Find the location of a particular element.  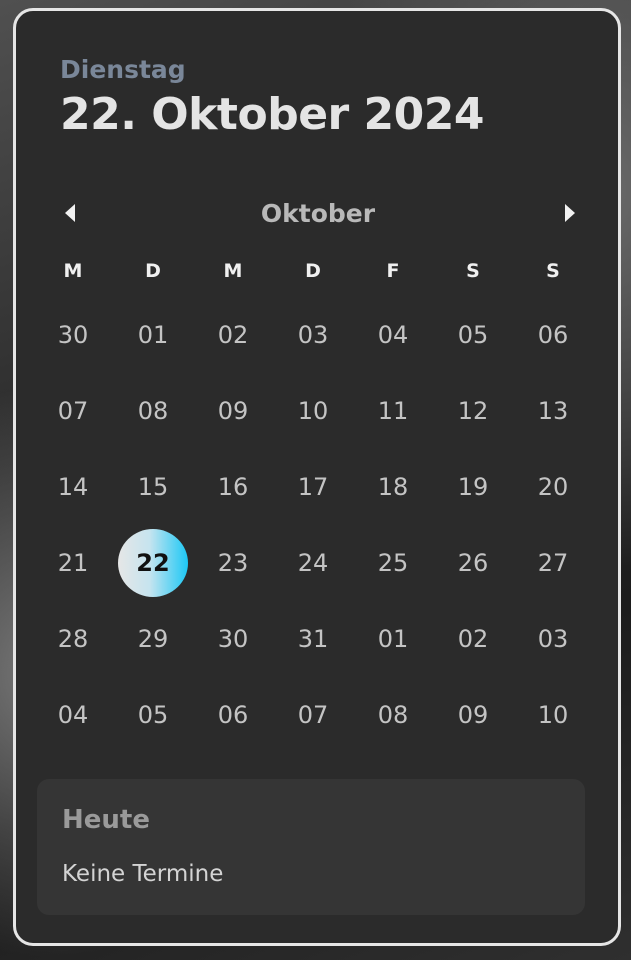

calendar-day-number: 18 is located at coordinates (393, 487).